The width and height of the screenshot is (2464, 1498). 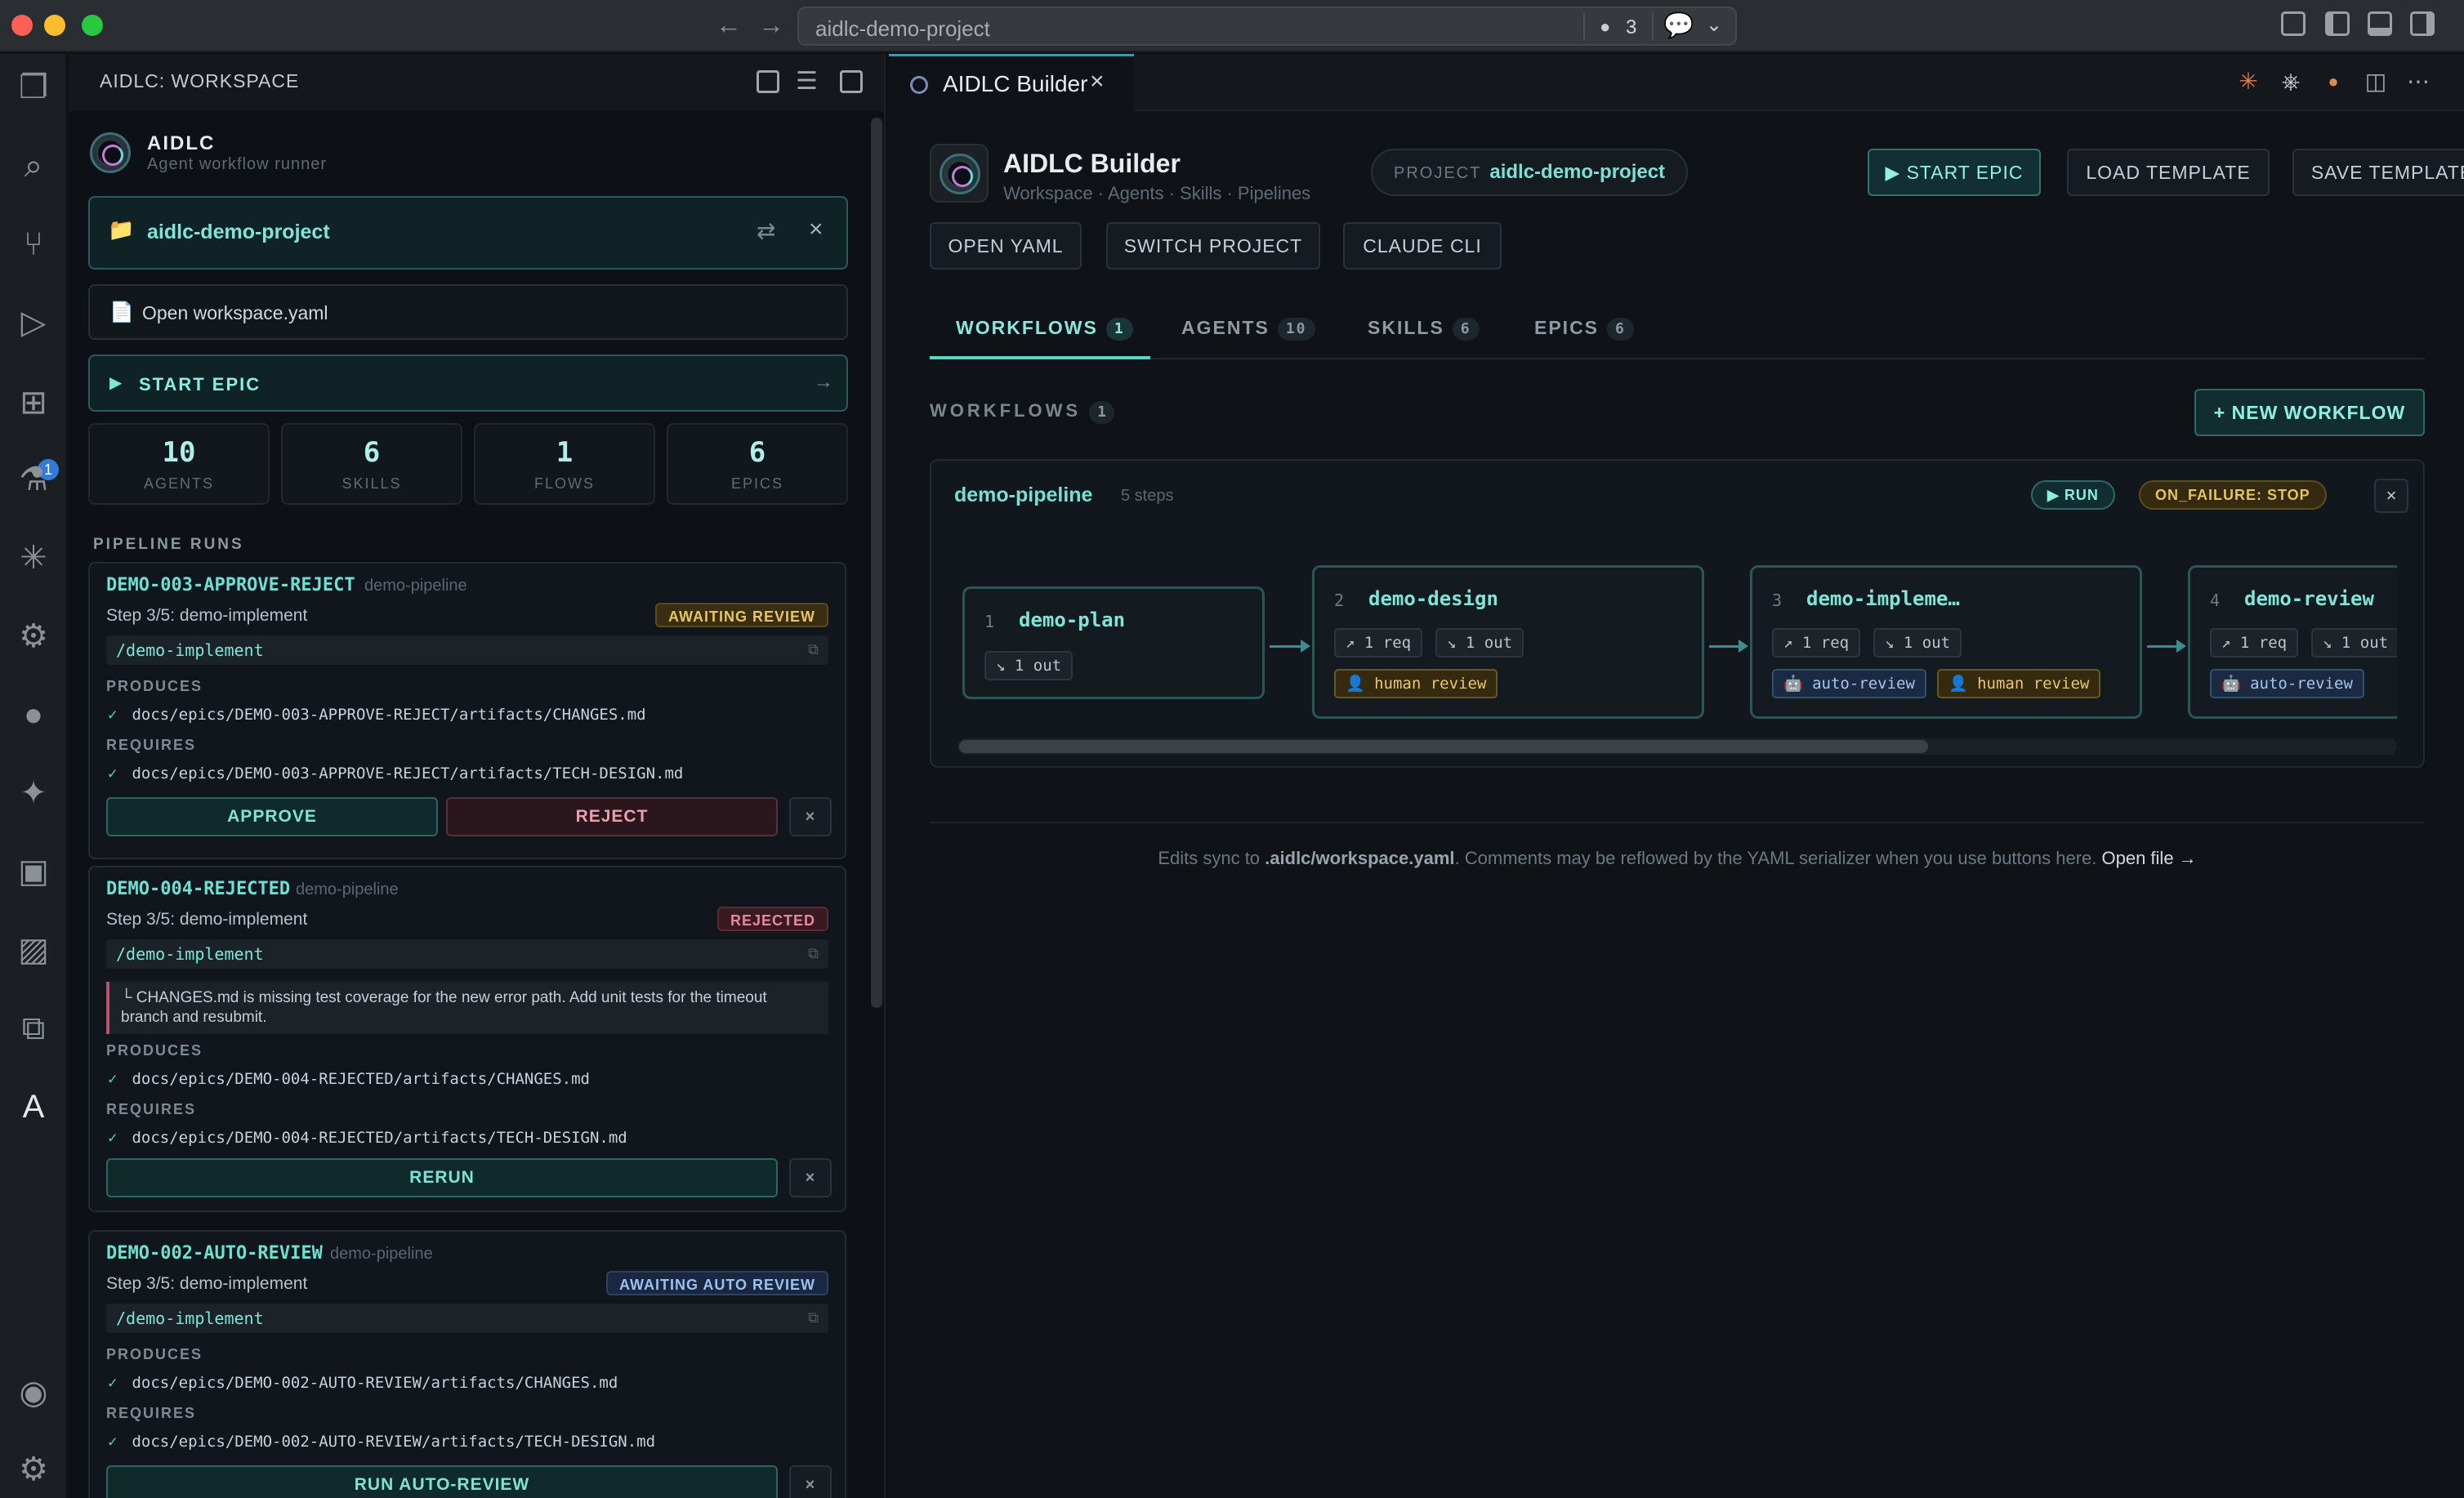 I want to click on explorer-icon: ❐, so click(x=33, y=87).